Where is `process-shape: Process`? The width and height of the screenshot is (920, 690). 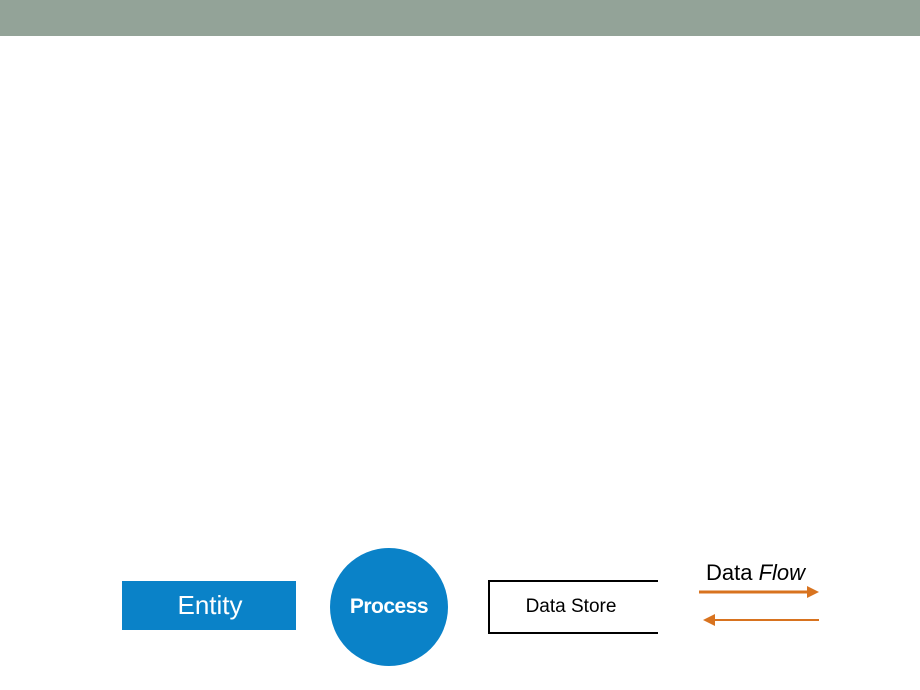 process-shape: Process is located at coordinates (389, 607).